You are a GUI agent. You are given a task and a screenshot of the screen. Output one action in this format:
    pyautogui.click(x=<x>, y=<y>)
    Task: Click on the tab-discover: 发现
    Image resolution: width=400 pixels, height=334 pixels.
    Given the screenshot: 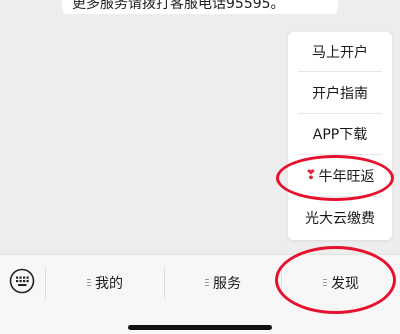 What is the action you would take?
    pyautogui.click(x=341, y=283)
    